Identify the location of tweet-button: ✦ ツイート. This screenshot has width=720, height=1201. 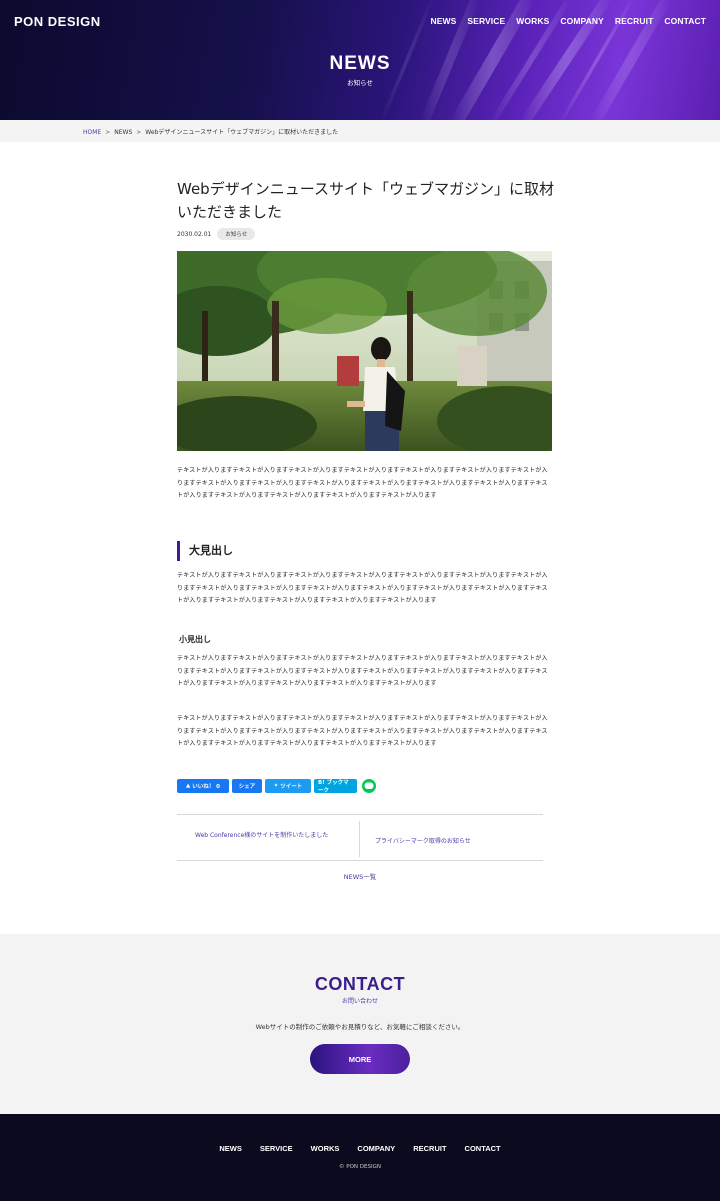
(288, 786).